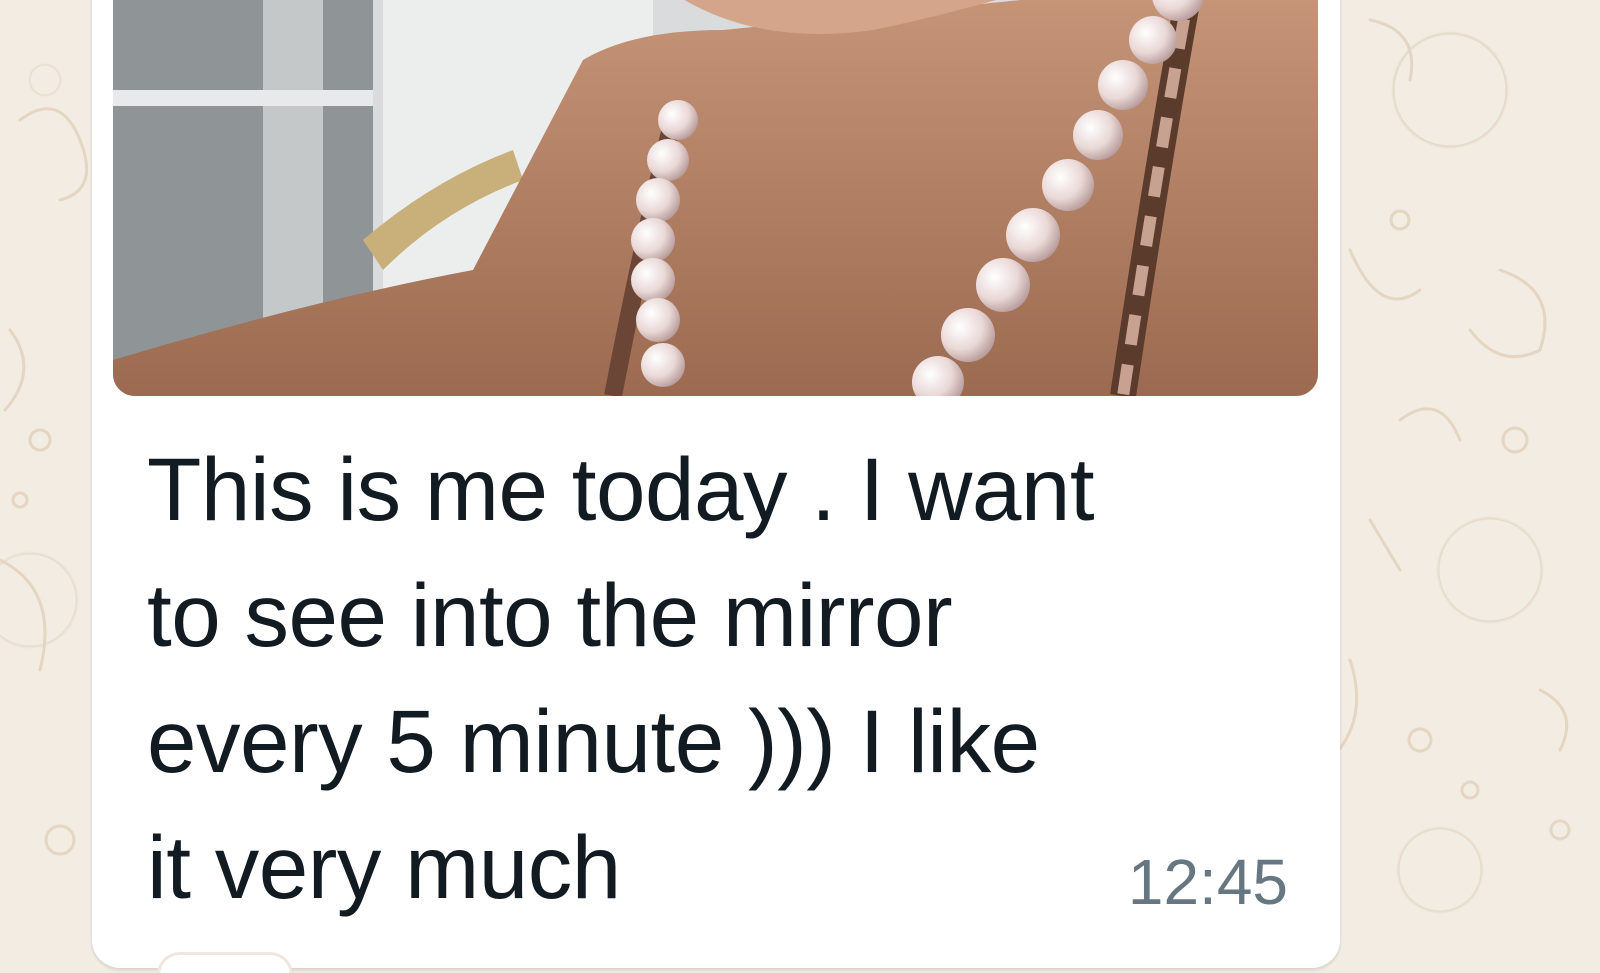  I want to click on message-timestamp: 12:45, so click(1207, 882).